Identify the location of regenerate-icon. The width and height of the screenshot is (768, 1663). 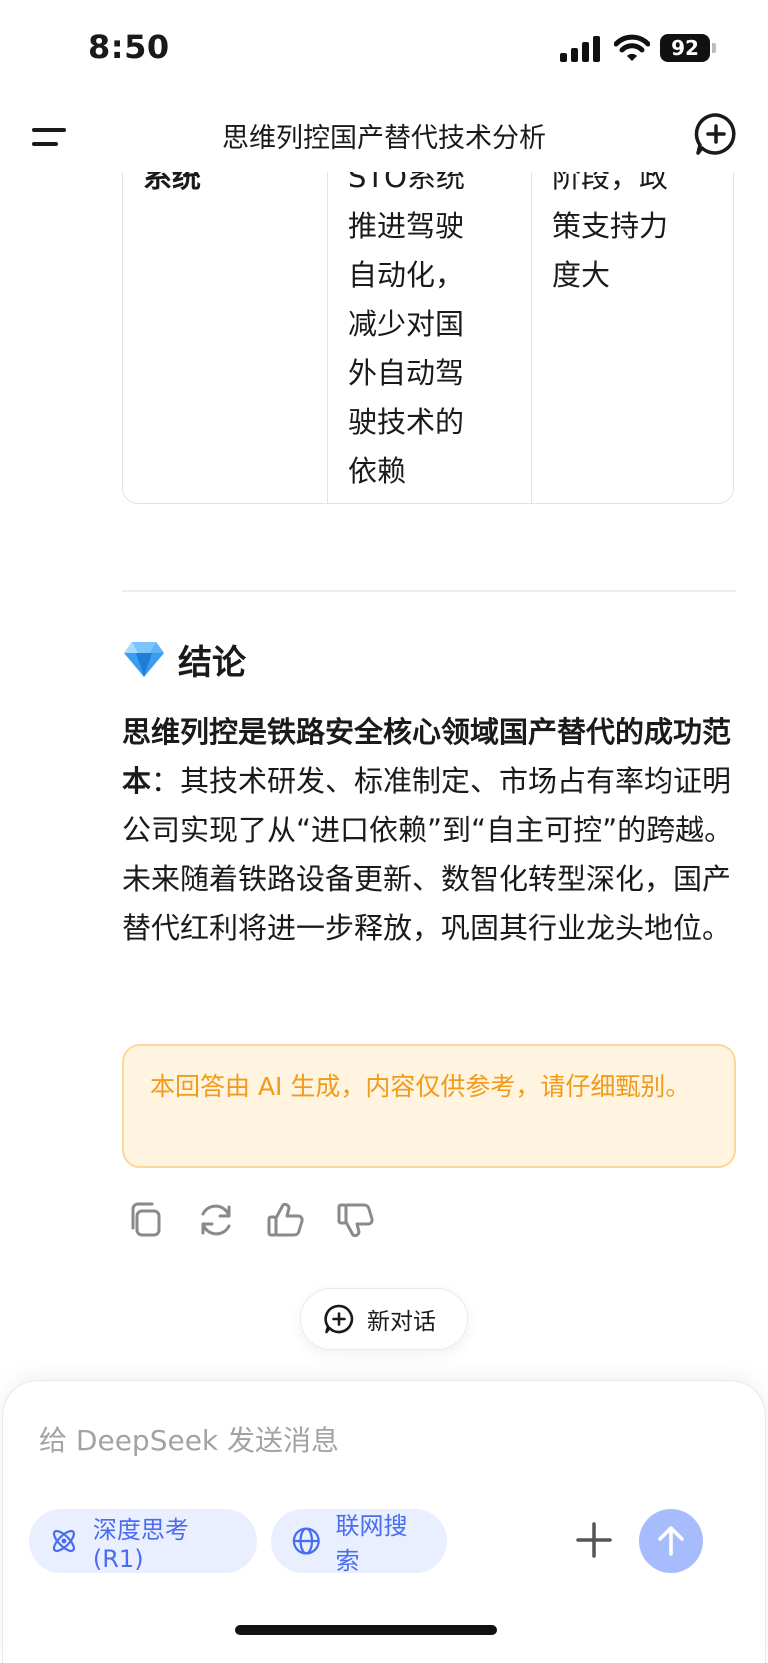
(216, 1220).